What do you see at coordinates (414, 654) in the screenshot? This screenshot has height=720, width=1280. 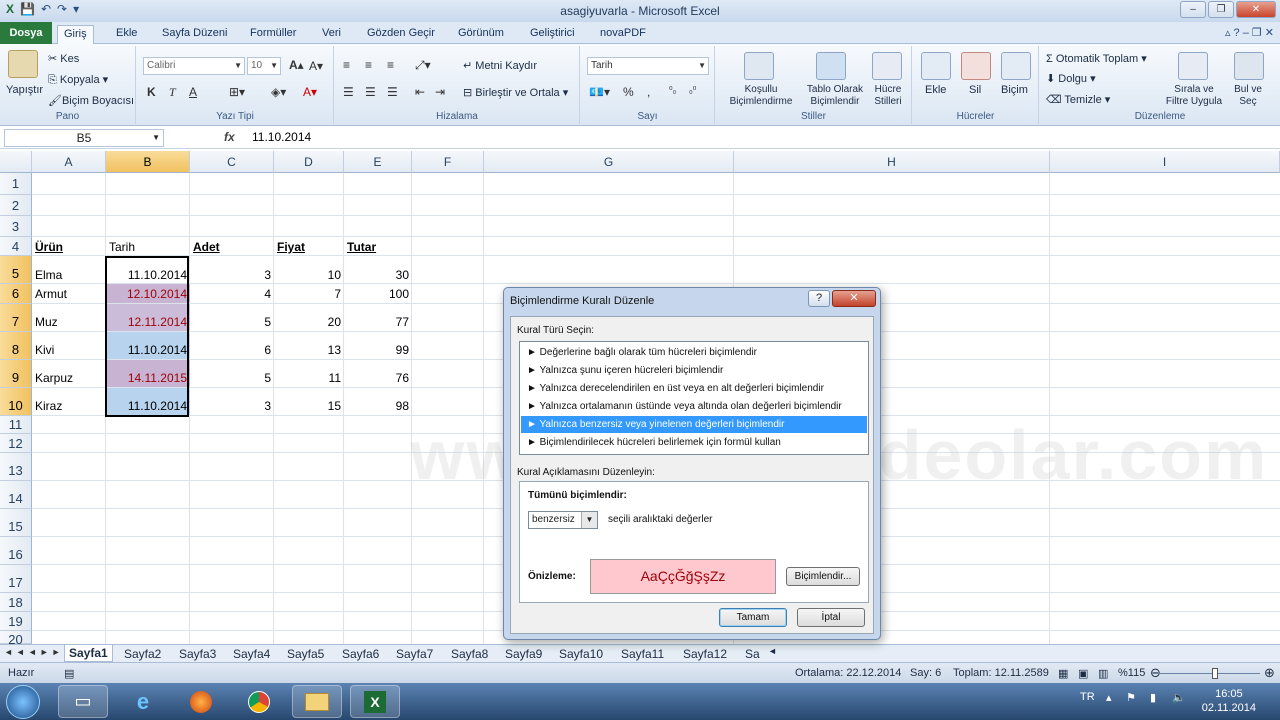 I see `sheet-tab-7: Sayfa7` at bounding box center [414, 654].